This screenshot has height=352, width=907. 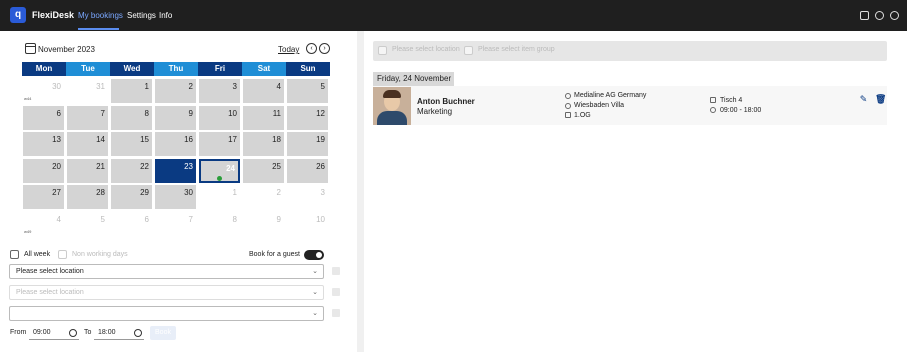 I want to click on calendar-day: 18, so click(x=263, y=144).